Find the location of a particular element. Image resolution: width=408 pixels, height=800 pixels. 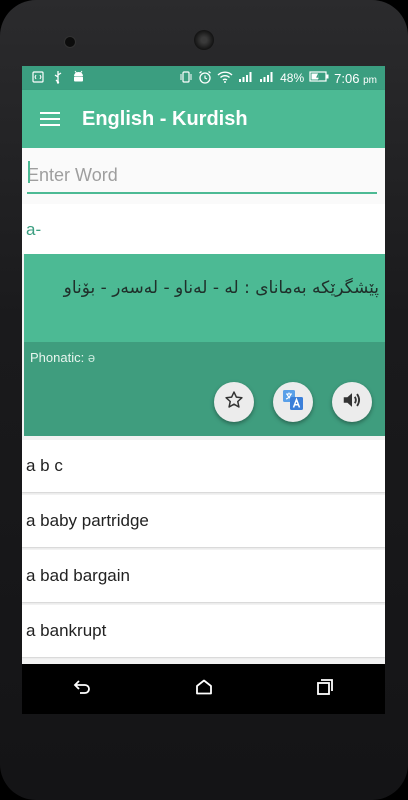

translate-icon is located at coordinates (293, 402).